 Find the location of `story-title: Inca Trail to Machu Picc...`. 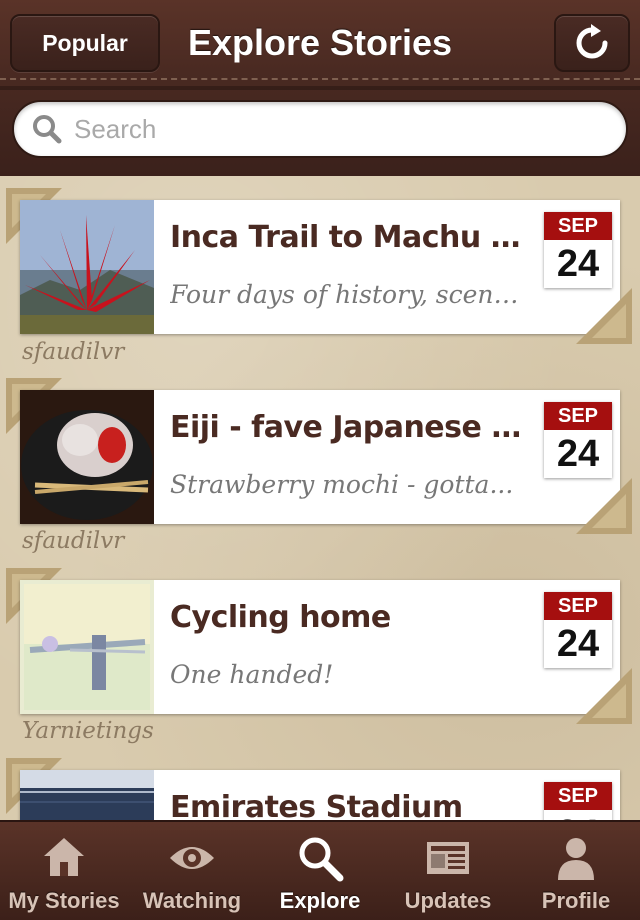

story-title: Inca Trail to Machu Picc... is located at coordinates (350, 237).